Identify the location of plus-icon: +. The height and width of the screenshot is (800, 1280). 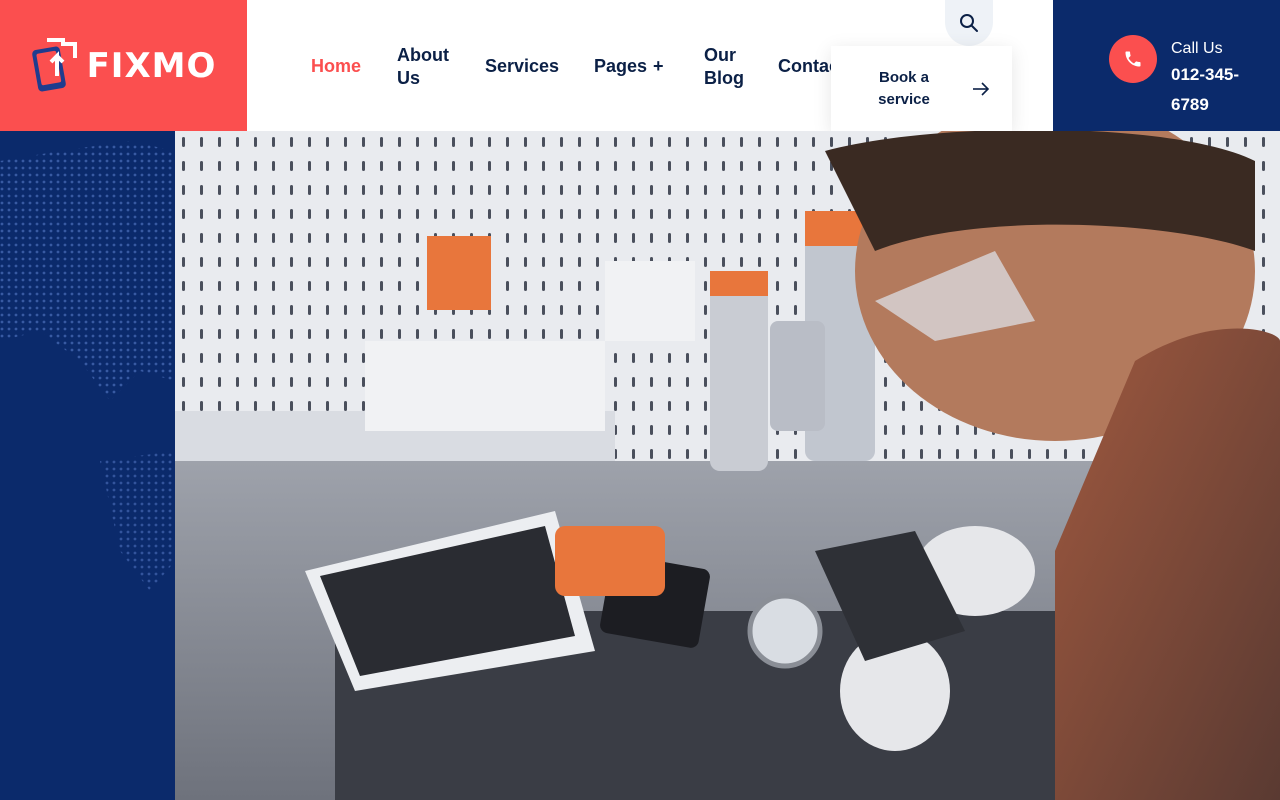
(658, 66).